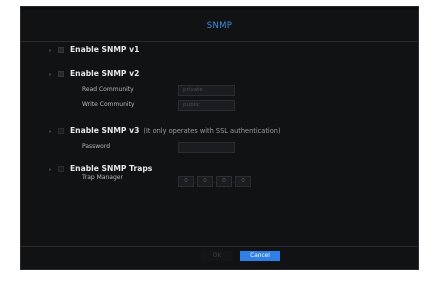 This screenshot has height=295, width=438. Describe the element at coordinates (205, 181) in the screenshot. I see `trap-ip-octet-2: 0` at that location.